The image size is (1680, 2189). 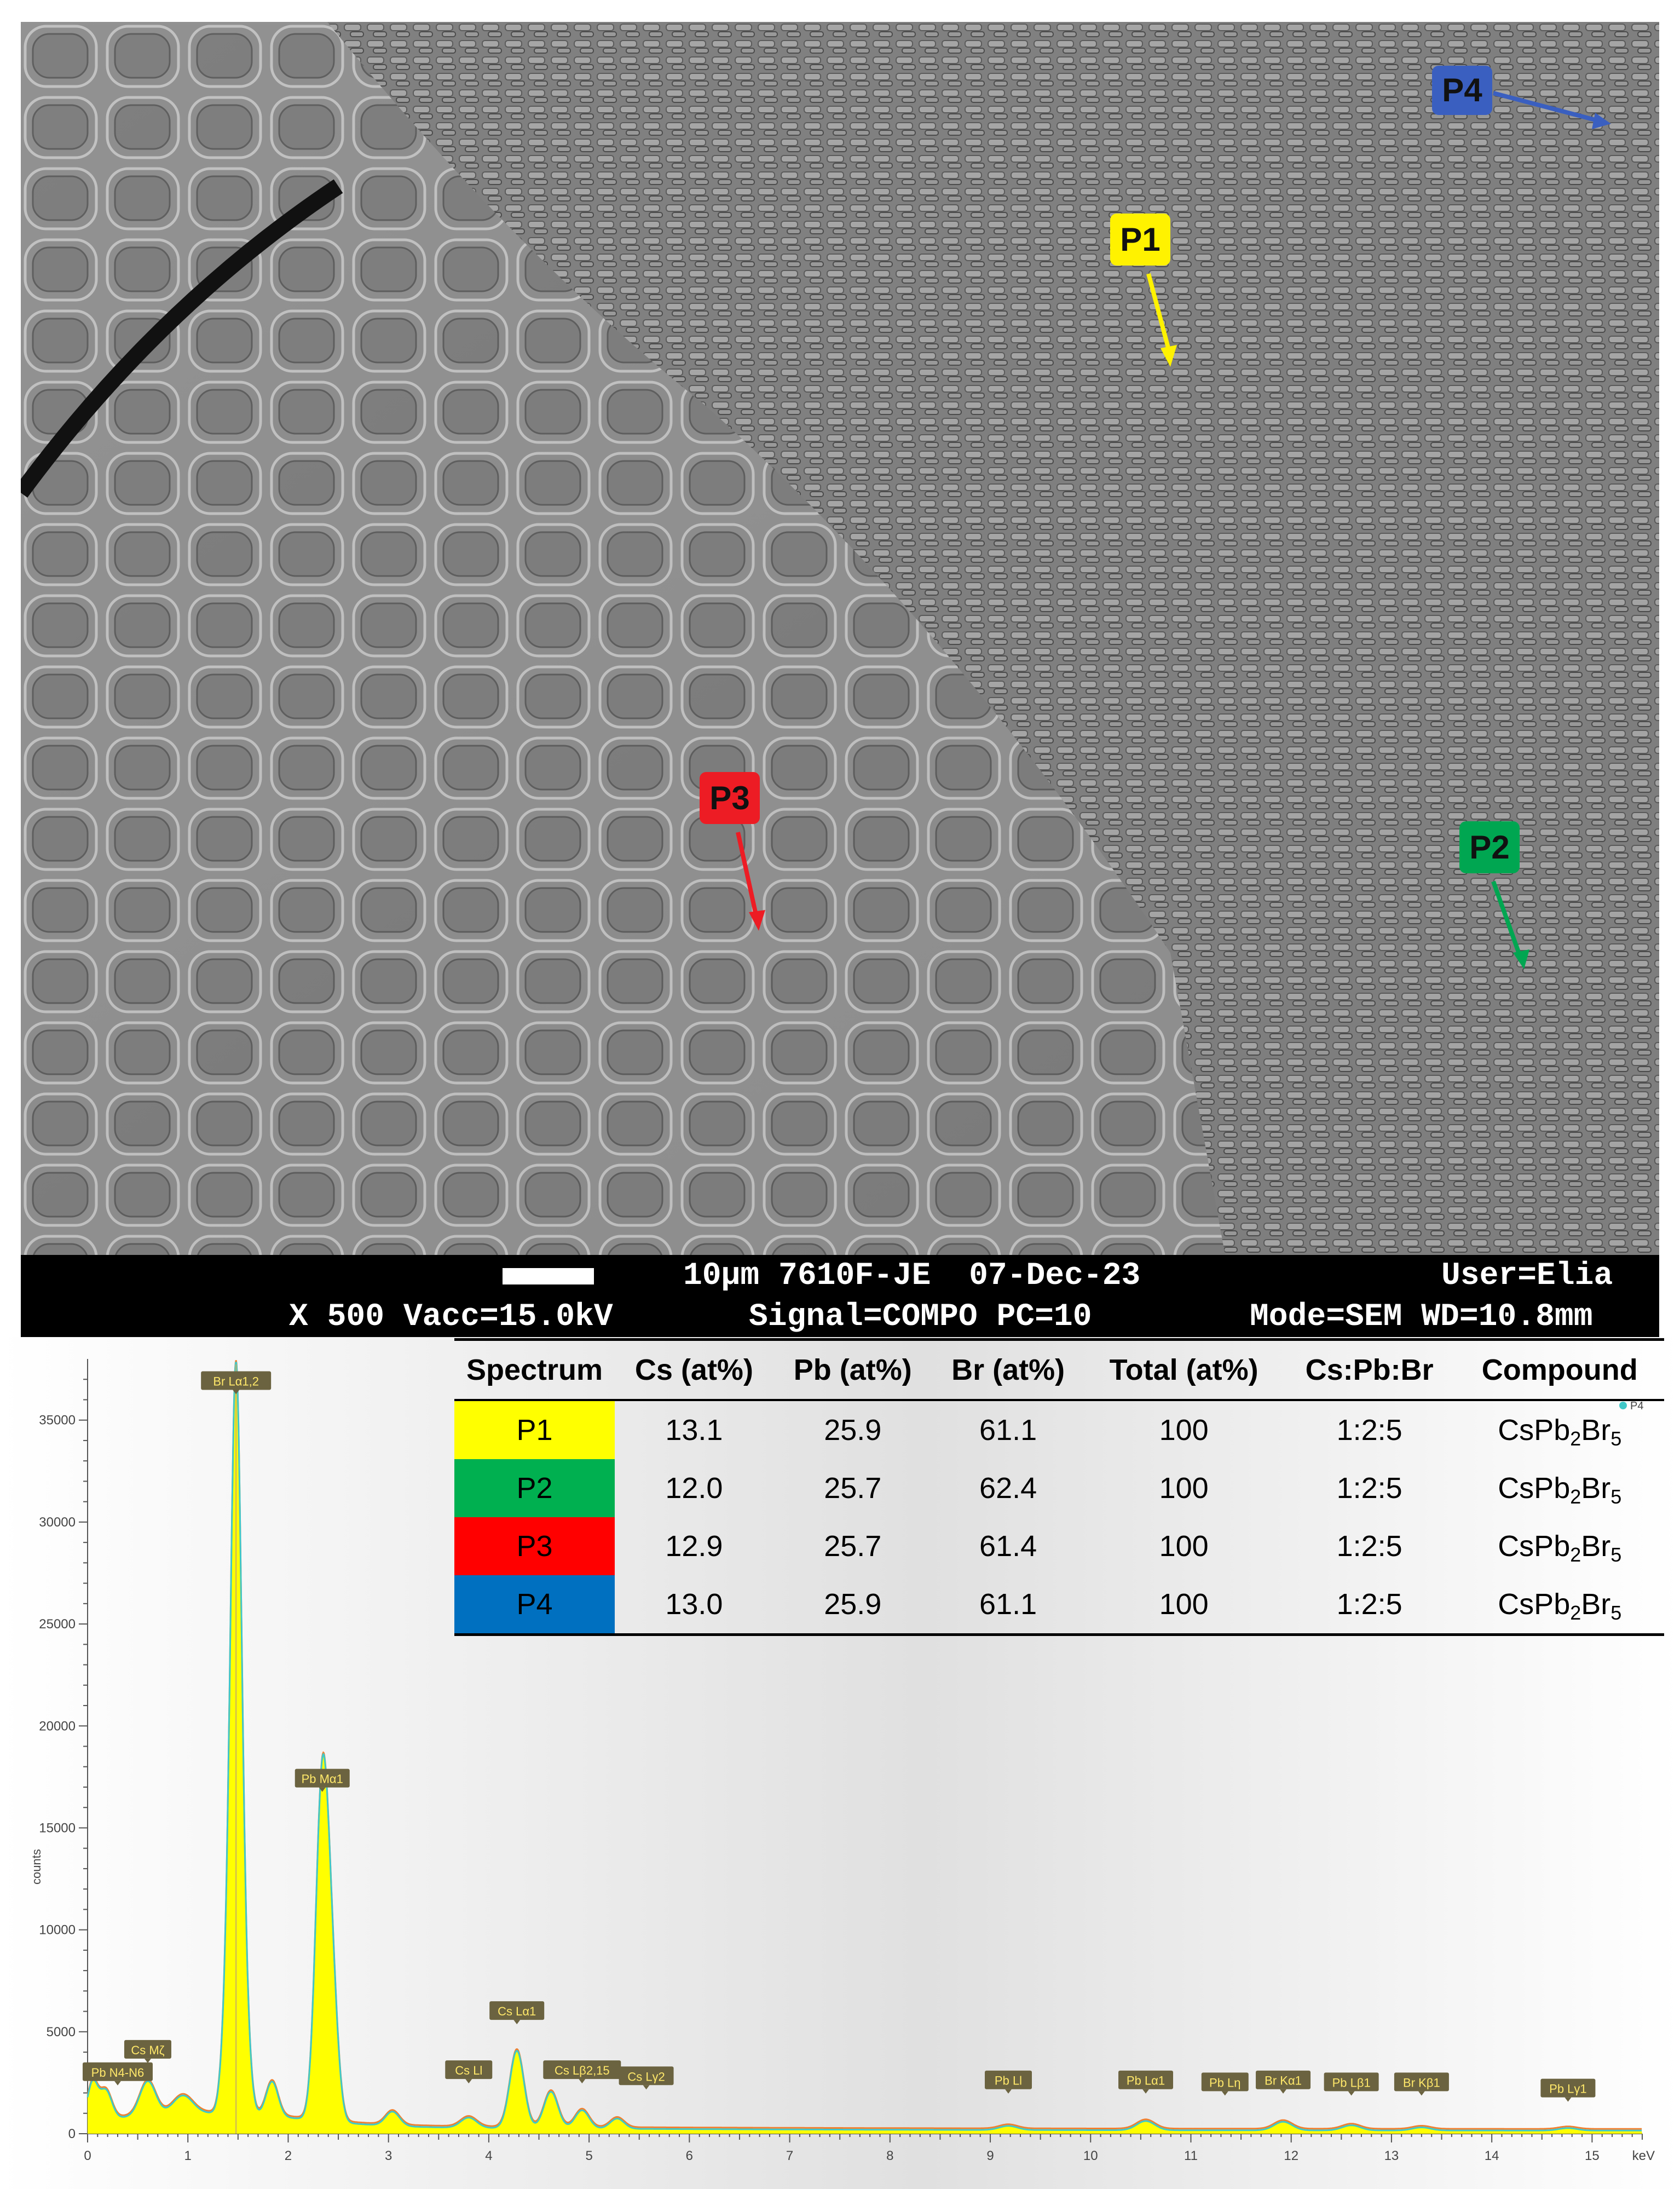 What do you see at coordinates (1421, 2082) in the screenshot?
I see `peak-label: Br Kβ1` at bounding box center [1421, 2082].